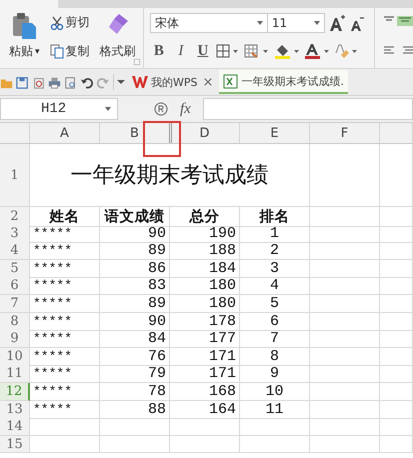 Image resolution: width=413 pixels, height=458 pixels. Describe the element at coordinates (15, 269) in the screenshot. I see `row-header: 5` at that location.